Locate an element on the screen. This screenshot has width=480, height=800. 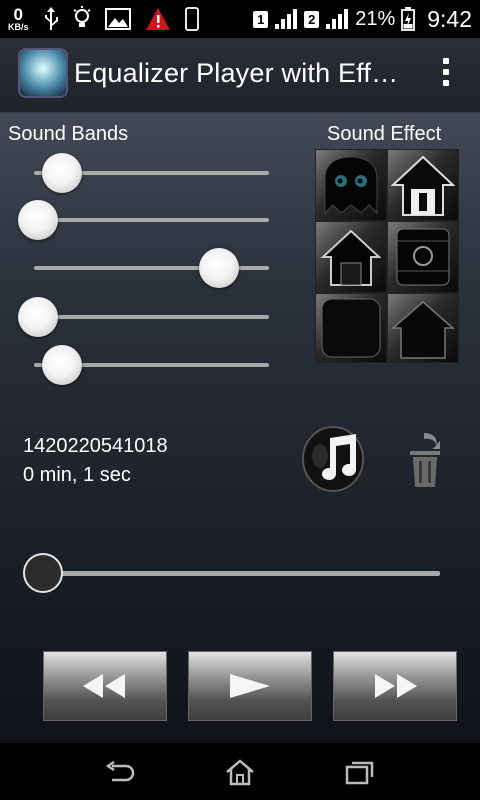
rewind-icon is located at coordinates (104, 686).